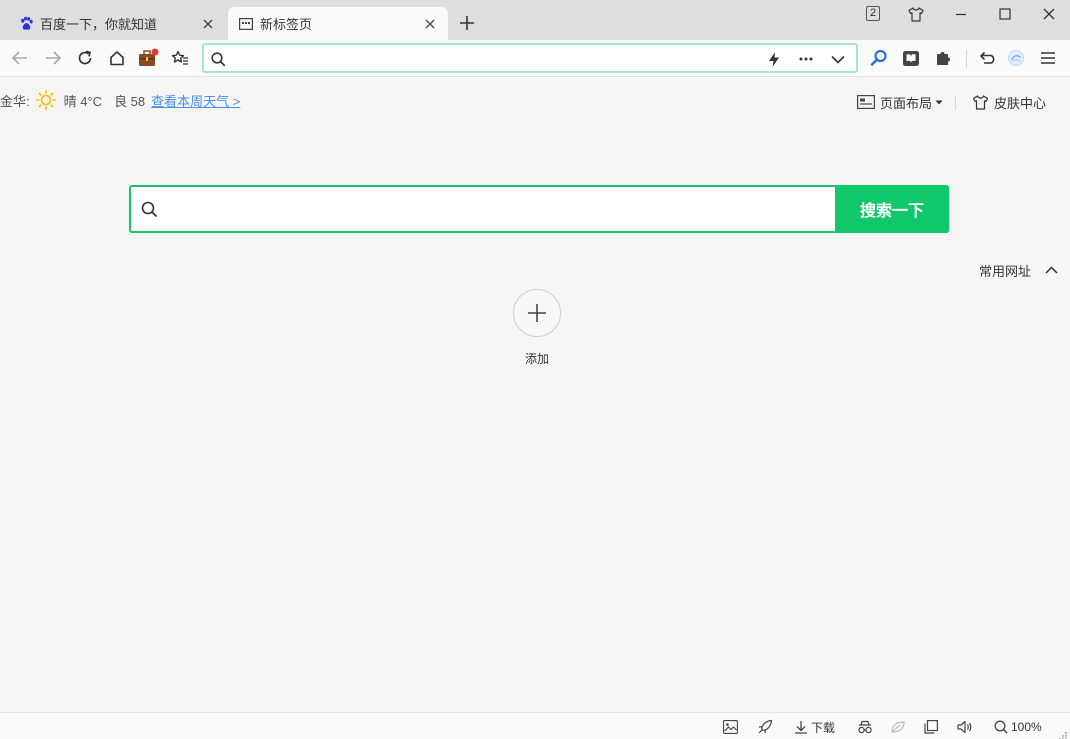  What do you see at coordinates (26, 24) in the screenshot?
I see `baidu-paw-icon` at bounding box center [26, 24].